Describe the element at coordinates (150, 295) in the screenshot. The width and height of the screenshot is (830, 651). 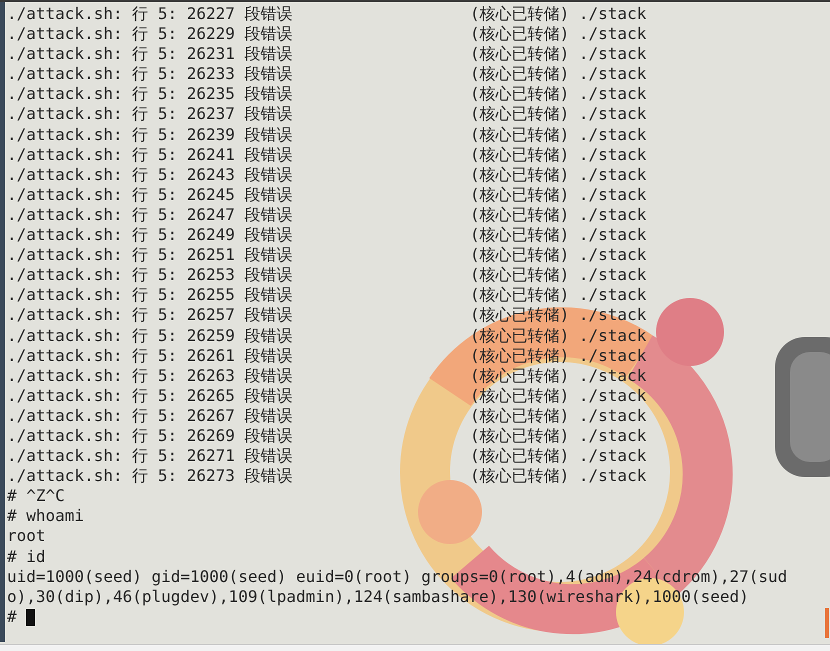
I see `error-message: ./attack.sh: 行 5: 26255 段错误` at that location.